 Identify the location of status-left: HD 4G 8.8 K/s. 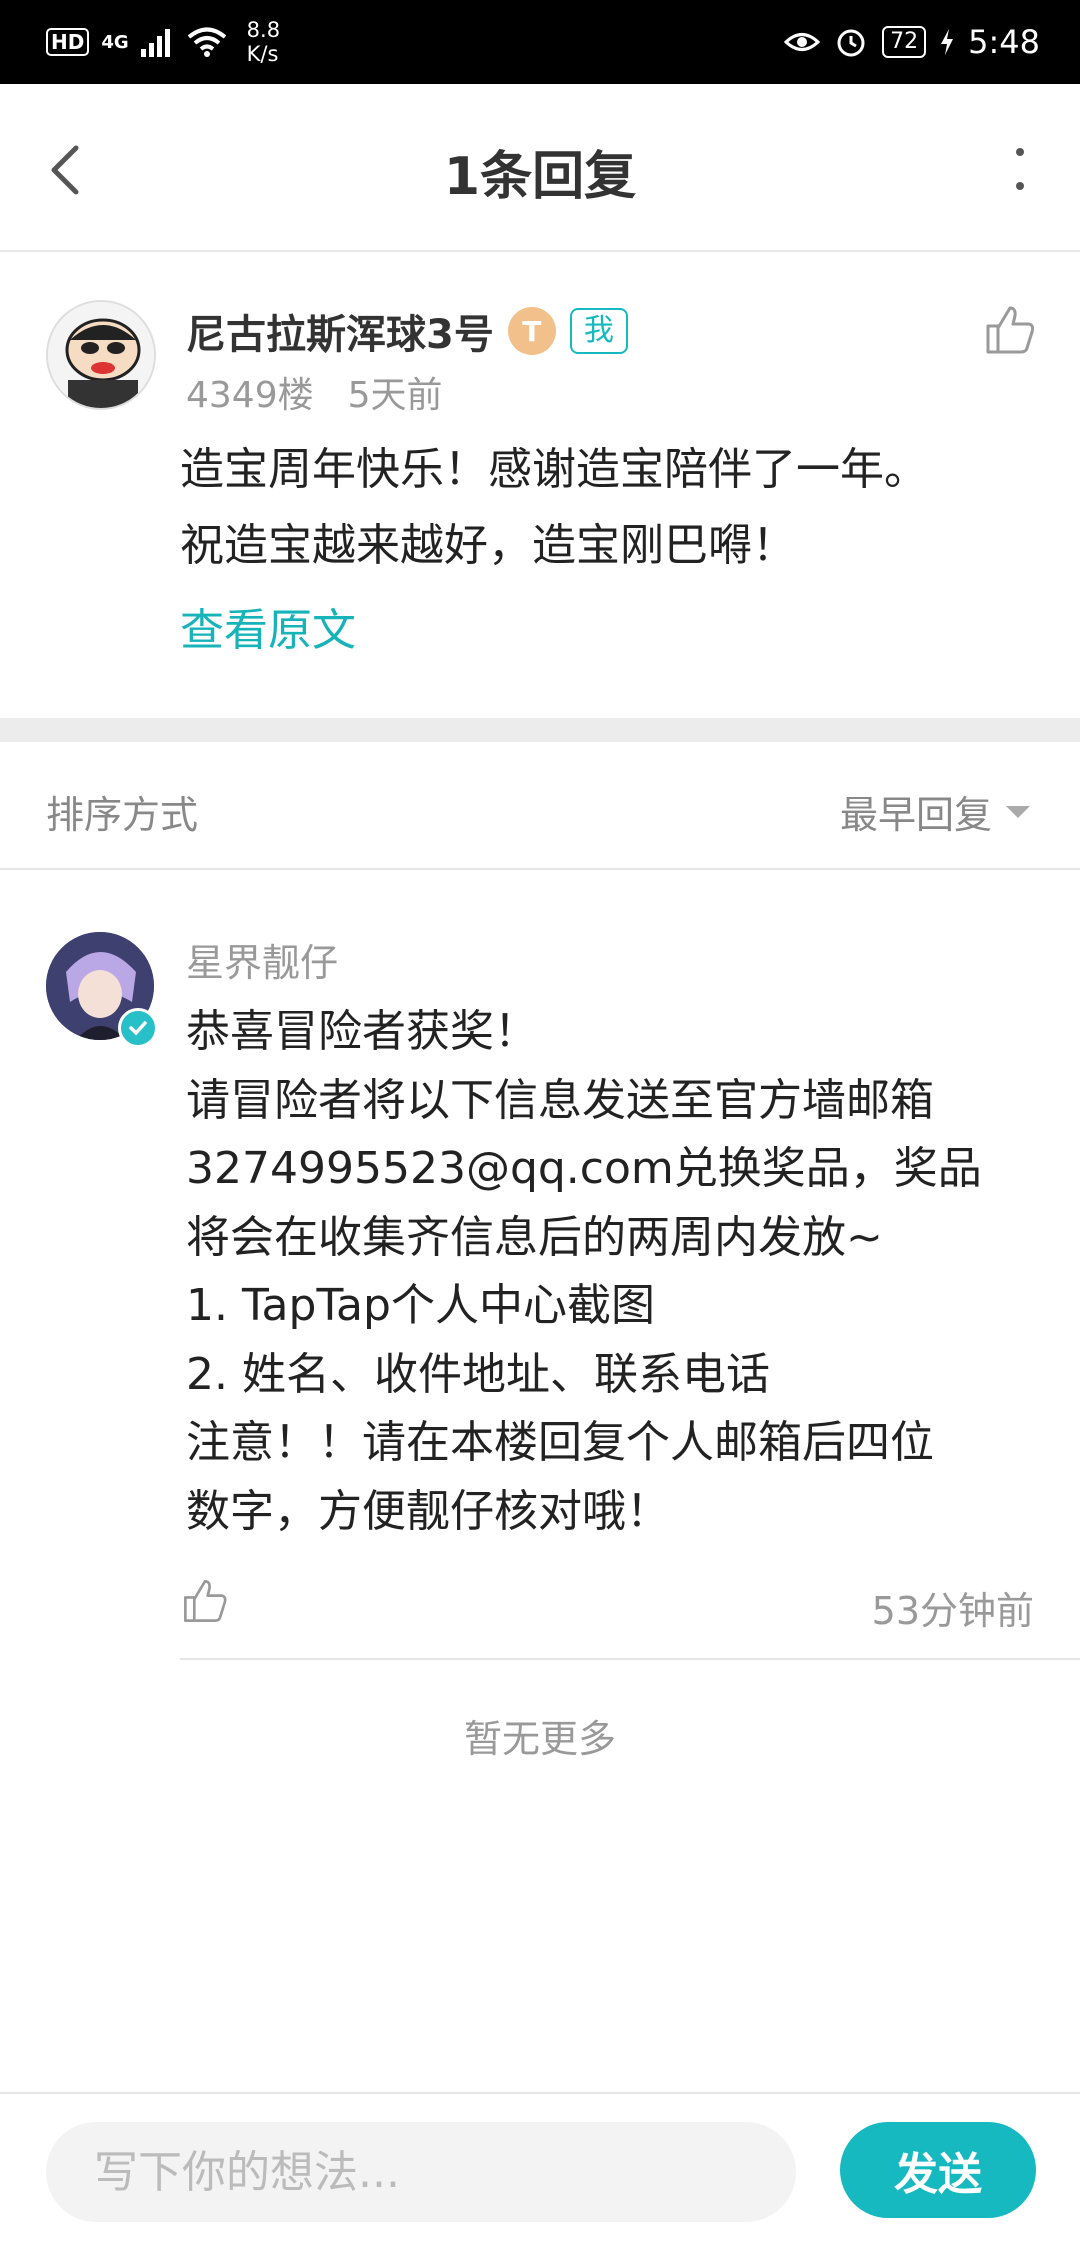
(163, 42).